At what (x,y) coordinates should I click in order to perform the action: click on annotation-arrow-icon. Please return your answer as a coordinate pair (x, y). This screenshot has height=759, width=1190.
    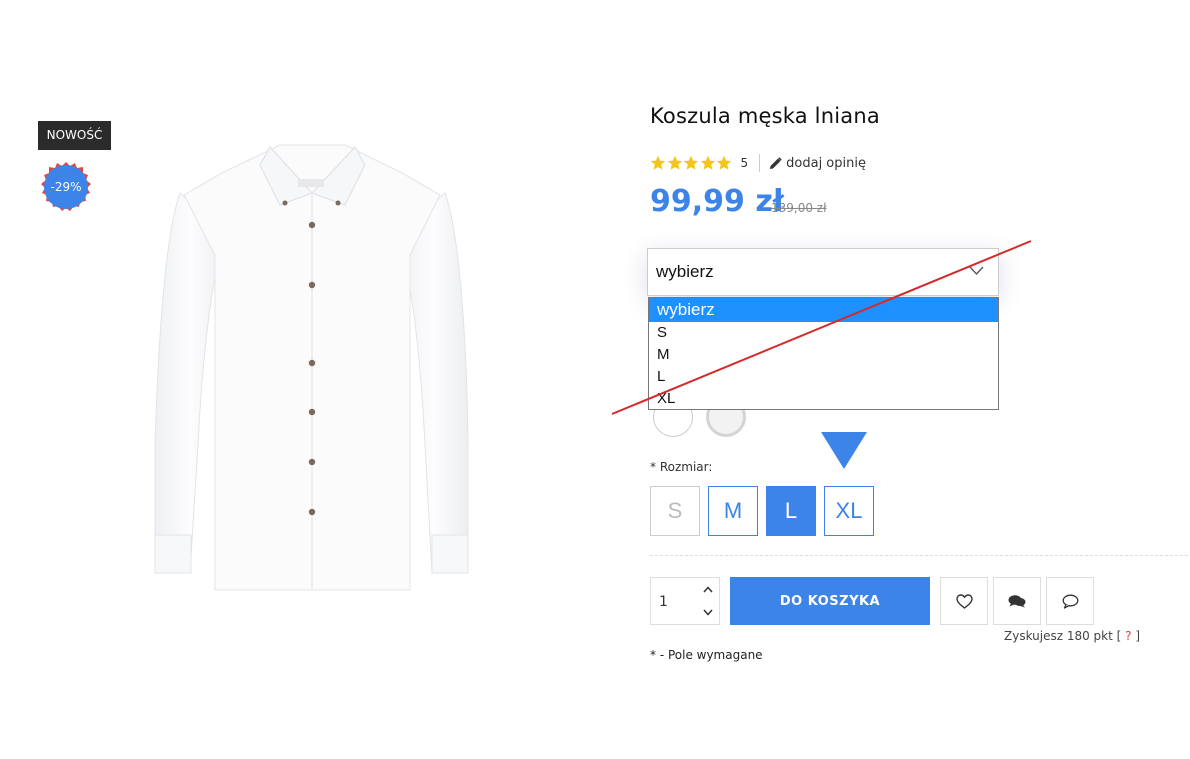
    Looking at the image, I should click on (844, 450).